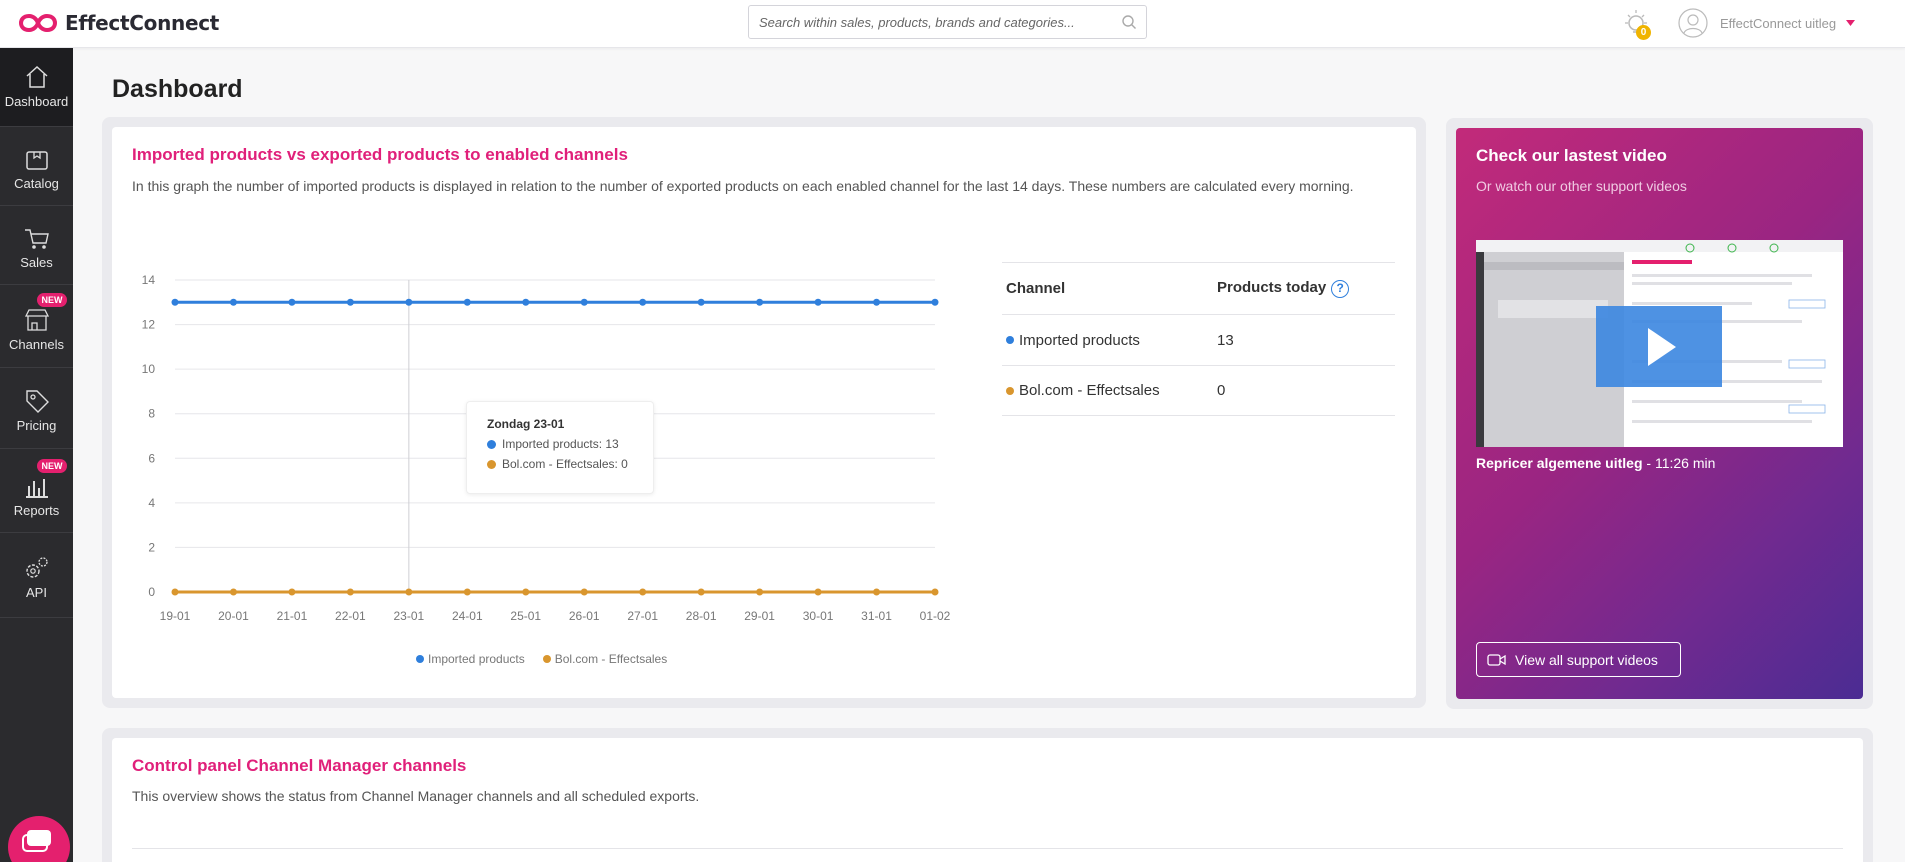 The image size is (1905, 862). Describe the element at coordinates (1225, 340) in the screenshot. I see `products-today-value: 13` at that location.